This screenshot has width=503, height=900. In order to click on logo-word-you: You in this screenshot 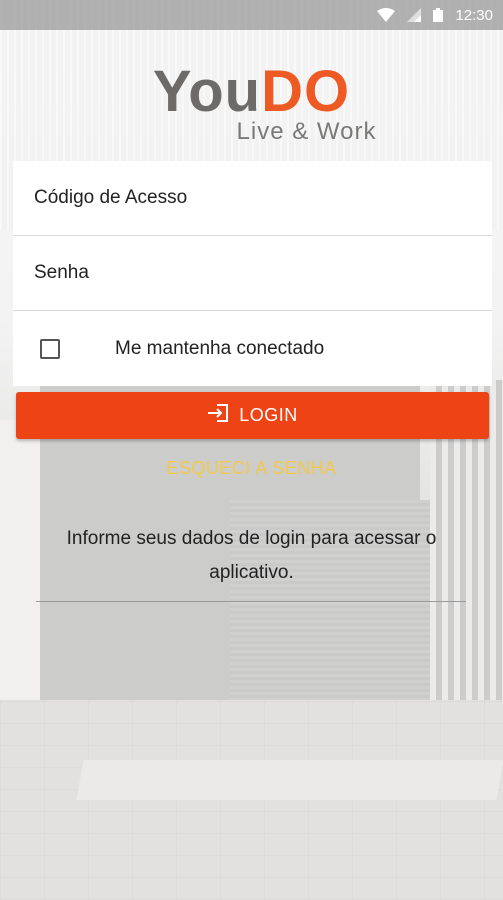, I will do `click(207, 91)`.